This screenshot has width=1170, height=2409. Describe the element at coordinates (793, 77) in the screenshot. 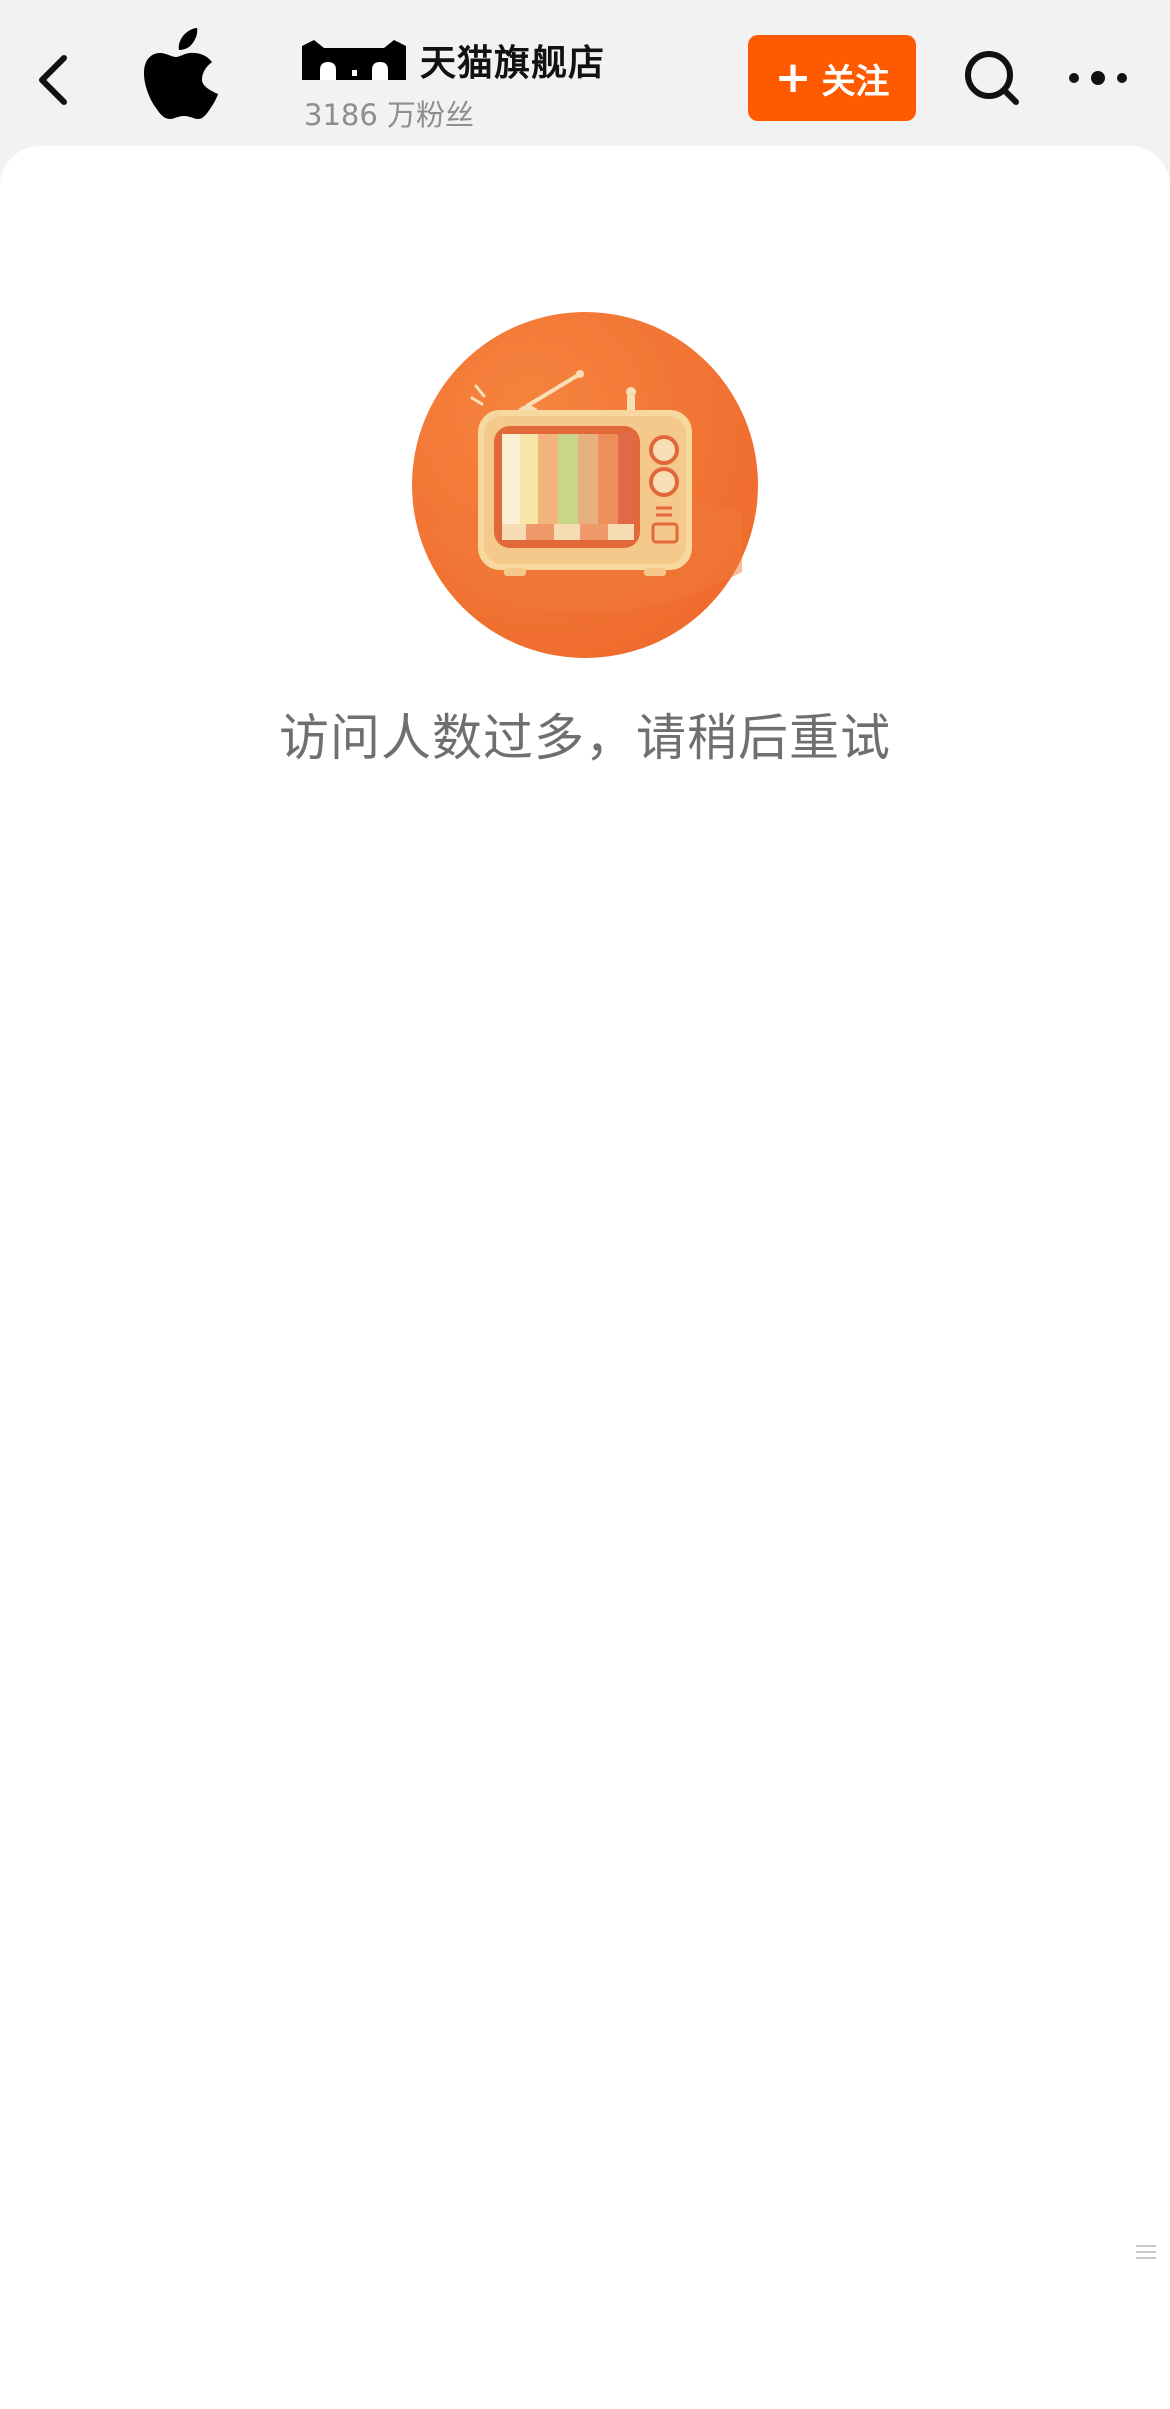

I see `plus-icon: +` at that location.